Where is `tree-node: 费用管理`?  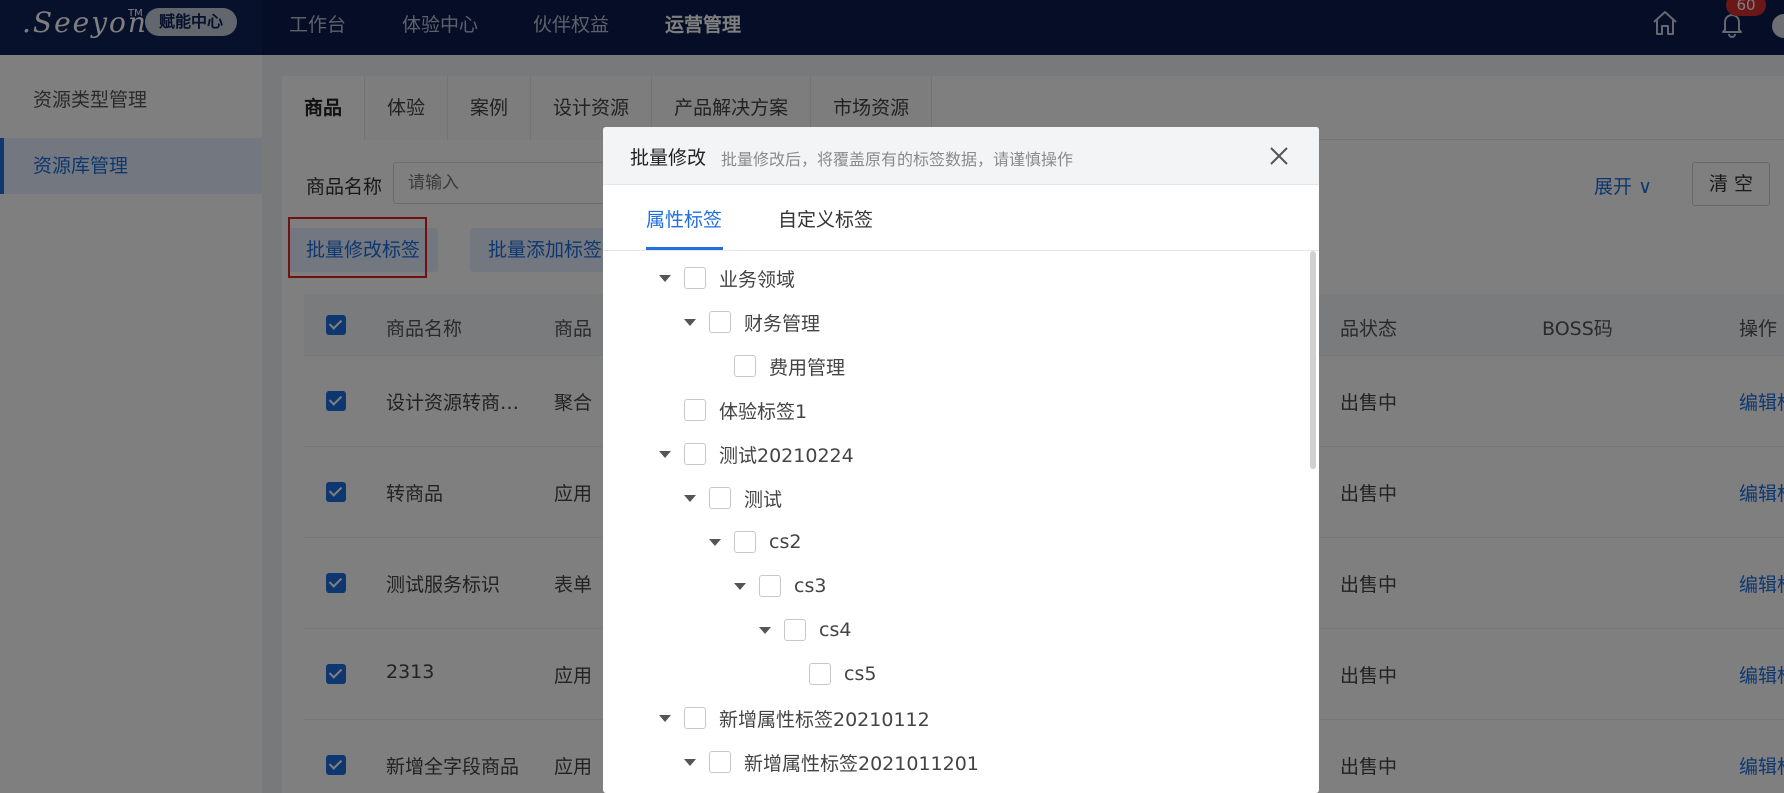 tree-node: 费用管理 is located at coordinates (776, 366).